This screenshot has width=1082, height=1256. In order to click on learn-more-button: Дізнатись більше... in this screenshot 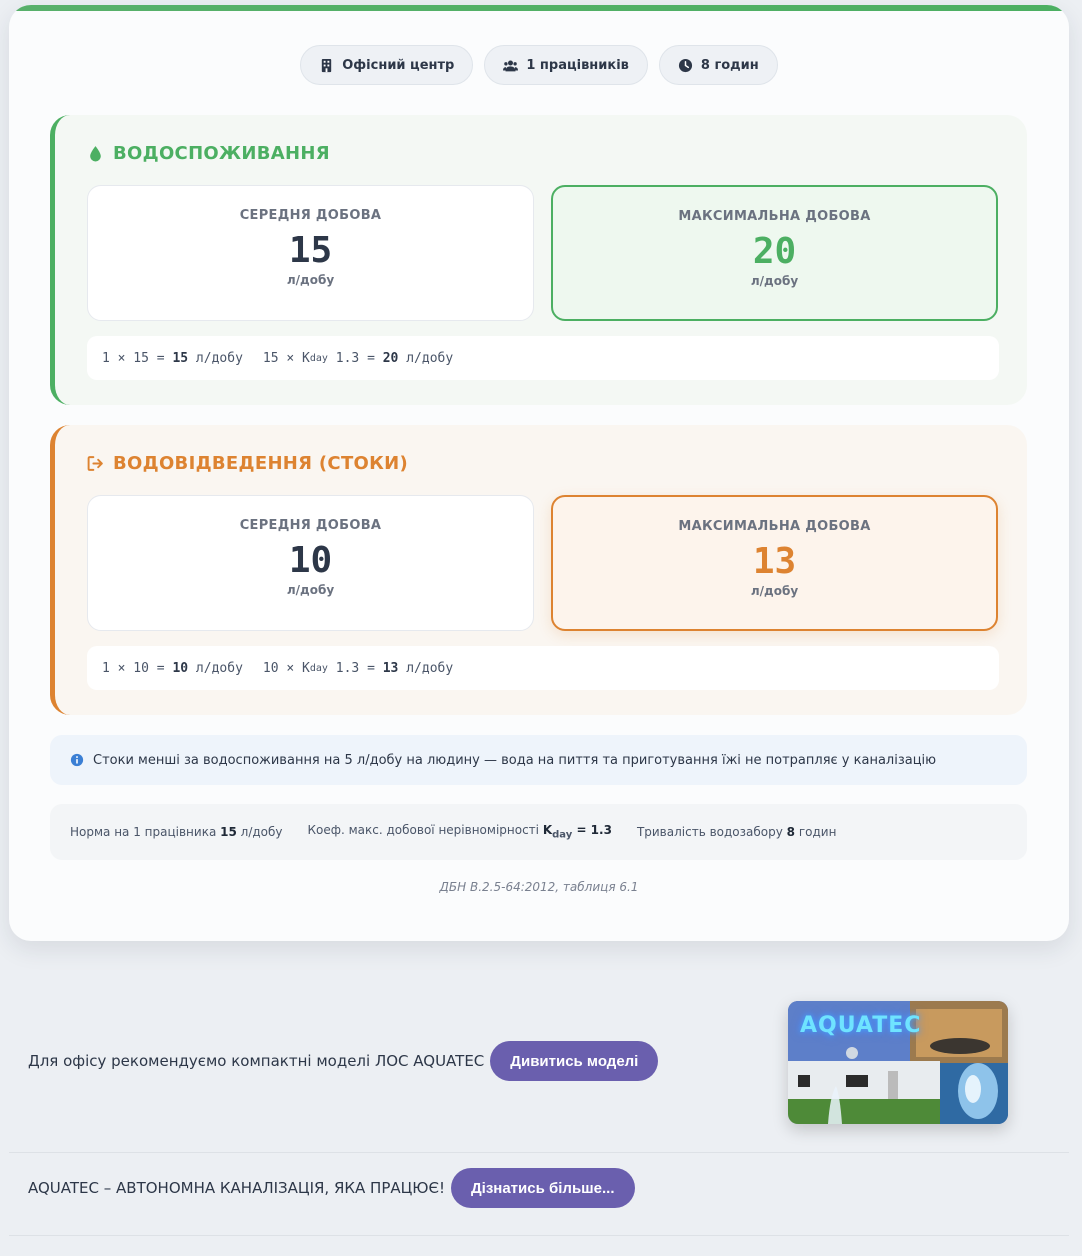, I will do `click(542, 1188)`.